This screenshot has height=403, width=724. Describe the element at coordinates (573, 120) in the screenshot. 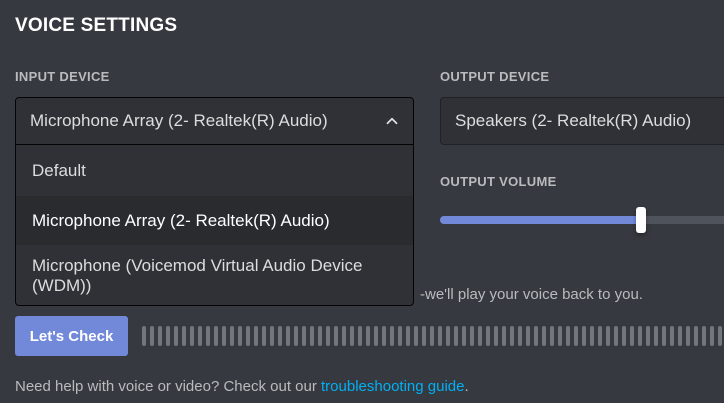

I see `output-device-selected-value: Speakers (2- Realtek(R) Audio)` at that location.